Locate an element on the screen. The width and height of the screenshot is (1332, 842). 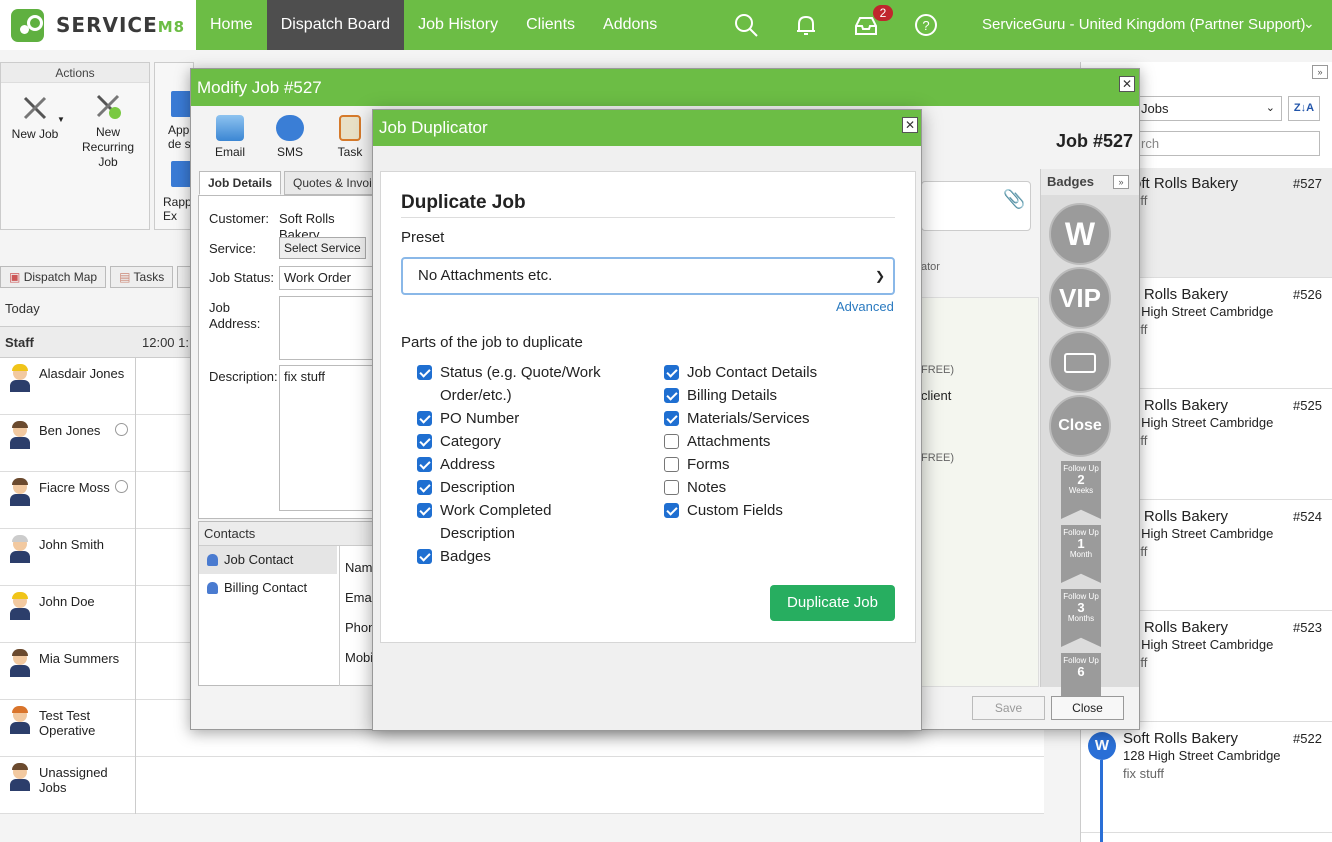
staff-cell: John Smith is located at coordinates (68, 557).